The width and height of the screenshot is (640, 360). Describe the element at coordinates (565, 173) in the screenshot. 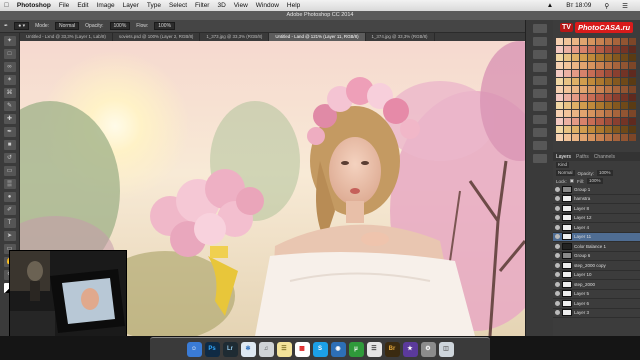

I see `blend-mode-select: Normal` at that location.